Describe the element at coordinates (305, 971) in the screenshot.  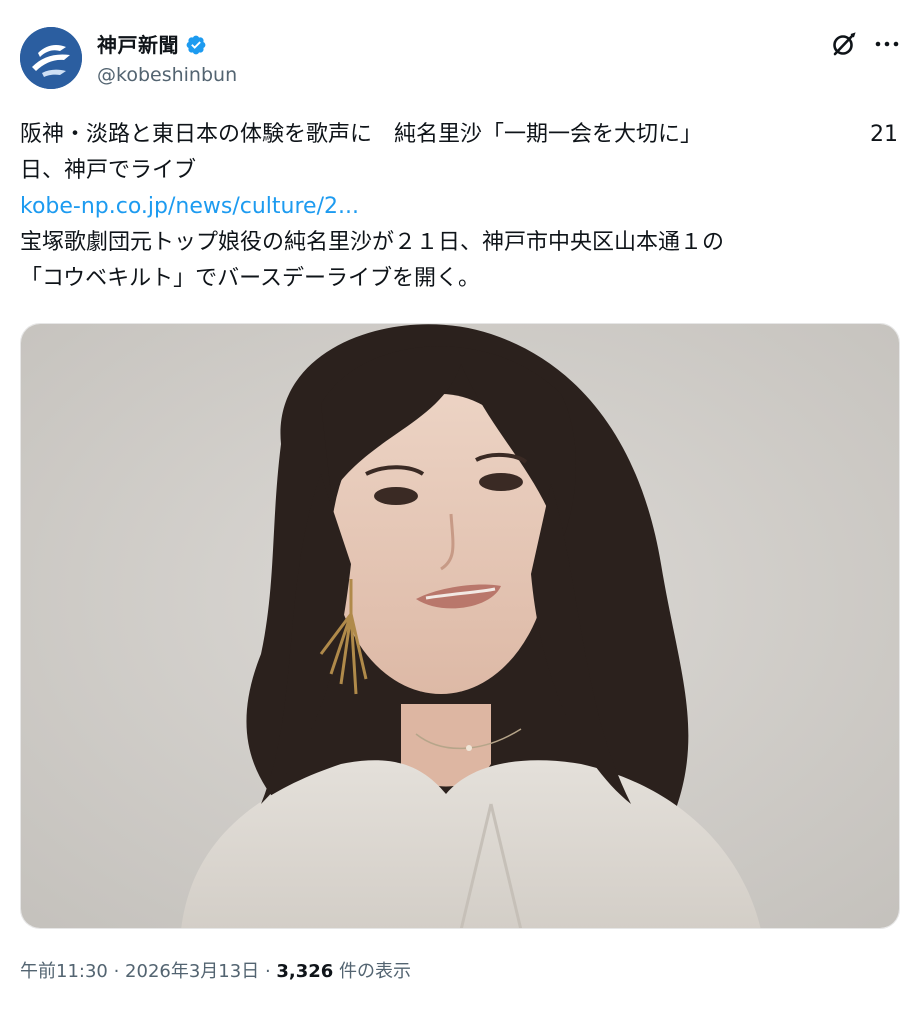
I see `views-count: 3,326` at that location.